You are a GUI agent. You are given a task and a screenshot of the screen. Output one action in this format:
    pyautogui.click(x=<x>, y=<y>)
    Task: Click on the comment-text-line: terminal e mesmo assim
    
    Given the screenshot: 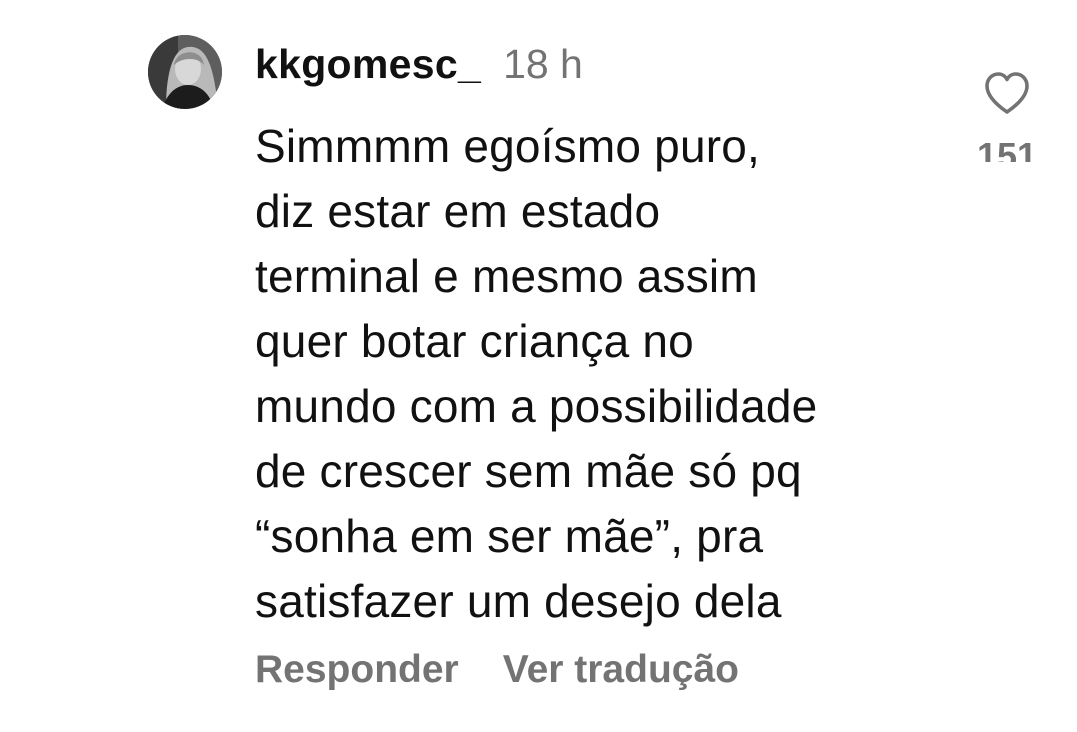 What is the action you would take?
    pyautogui.click(x=506, y=276)
    